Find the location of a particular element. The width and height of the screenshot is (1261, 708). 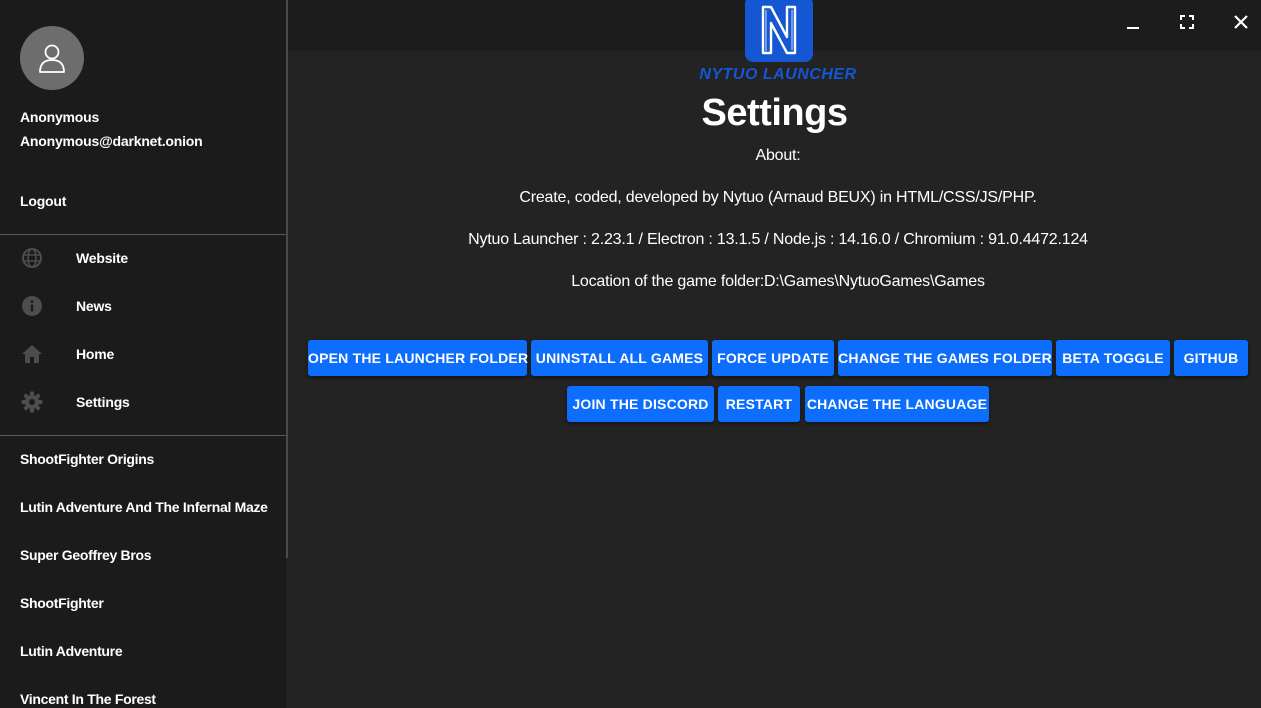

game-item-super-geoffrey-bros: Super Geoffrey Bros is located at coordinates (86, 555).